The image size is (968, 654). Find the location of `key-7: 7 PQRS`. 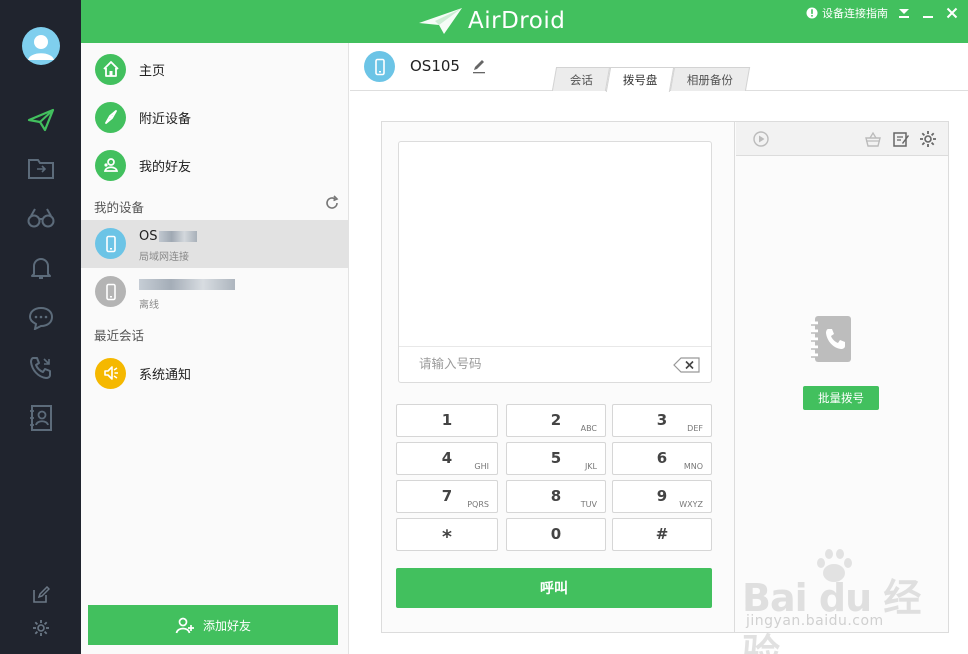

key-7: 7 PQRS is located at coordinates (447, 496).